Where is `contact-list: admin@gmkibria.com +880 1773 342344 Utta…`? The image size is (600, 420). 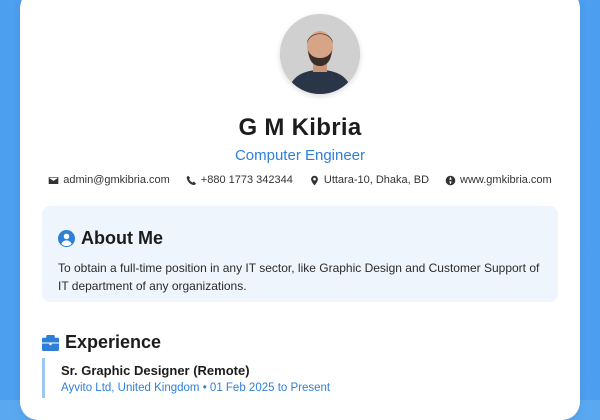
contact-list: admin@gmkibria.com +880 1773 342344 Utta… is located at coordinates (300, 180).